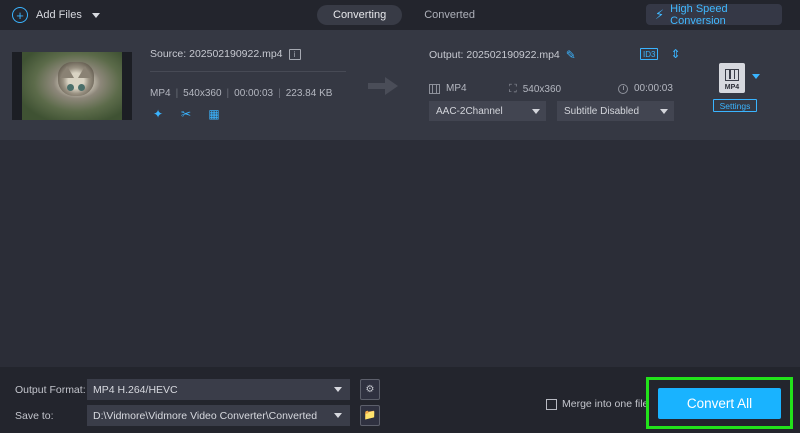  I want to click on info-icon: i, so click(294, 54).